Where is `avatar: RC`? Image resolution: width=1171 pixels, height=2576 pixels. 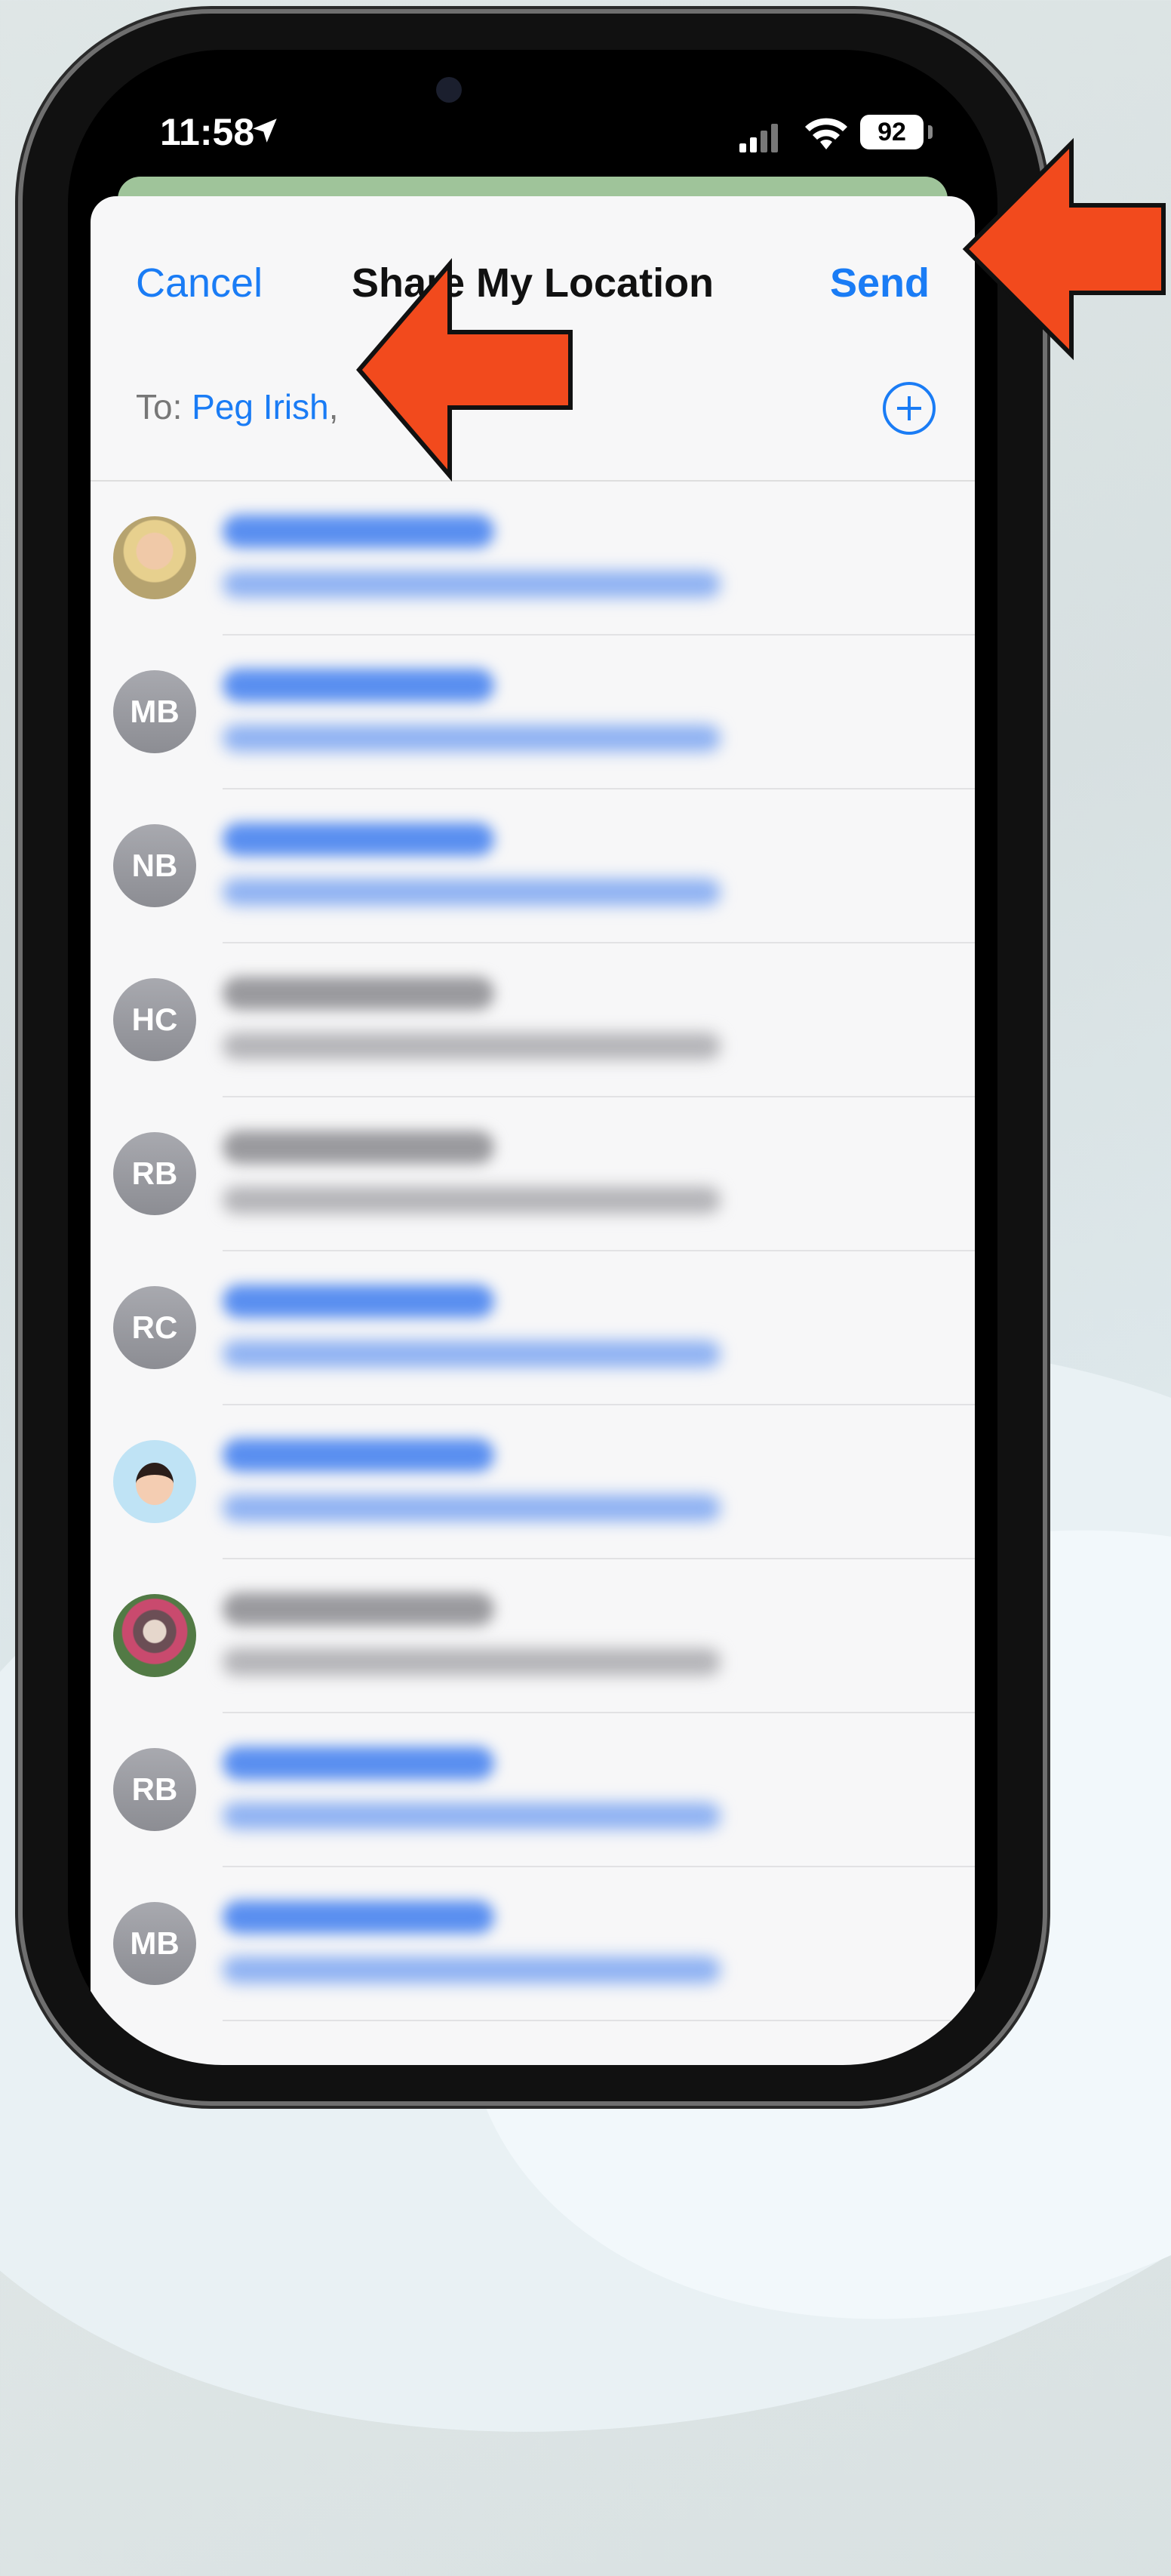 avatar: RC is located at coordinates (154, 1327).